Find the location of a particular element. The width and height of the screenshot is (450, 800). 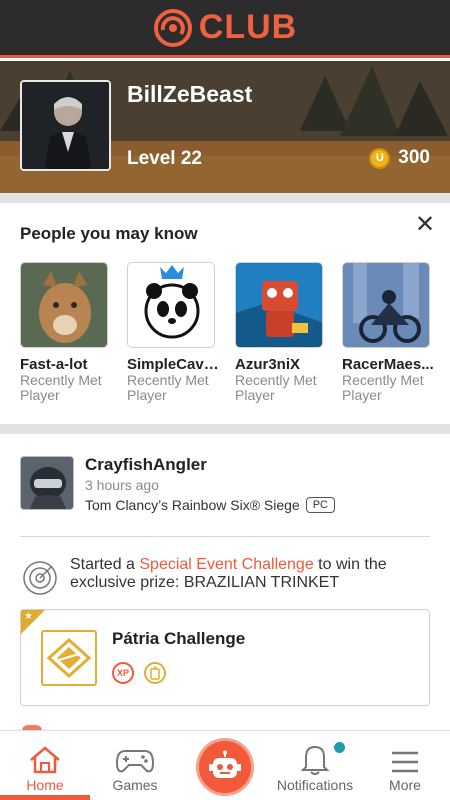

gamepad-icon is located at coordinates (135, 761).